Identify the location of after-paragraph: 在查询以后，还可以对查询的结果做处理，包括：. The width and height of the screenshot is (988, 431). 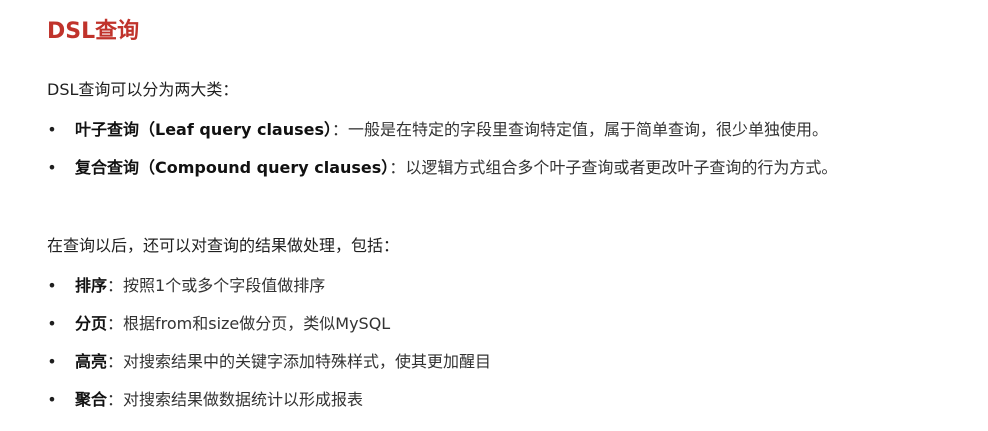
(223, 245).